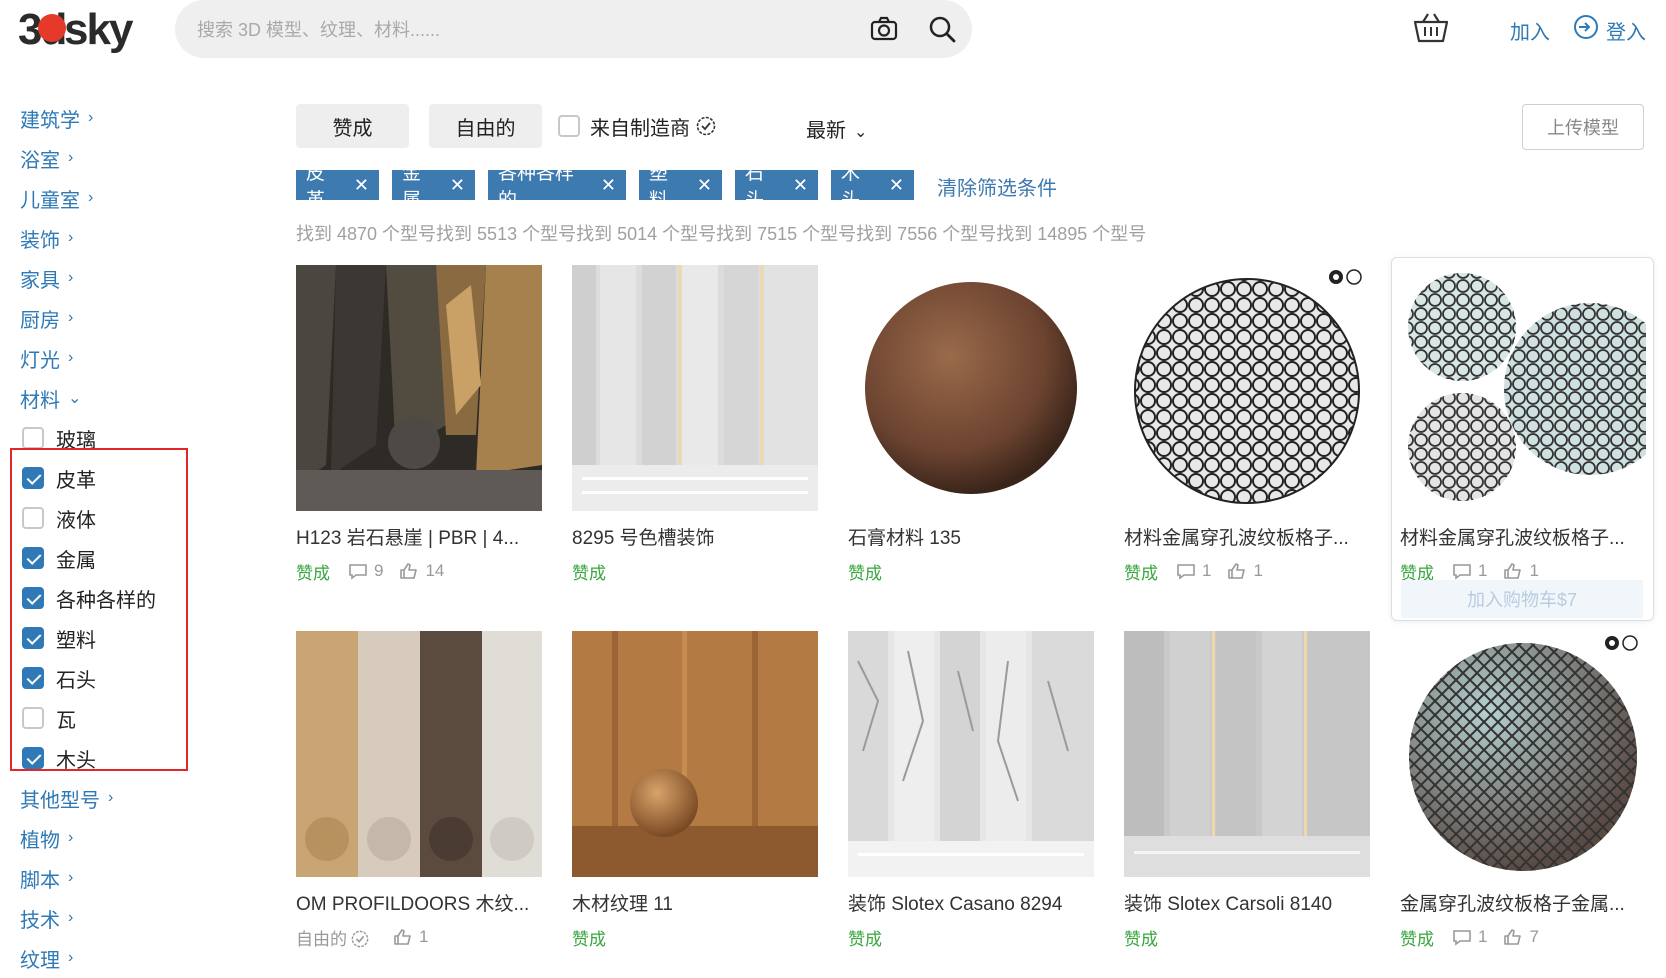 This screenshot has width=1666, height=978. Describe the element at coordinates (557, 187) in the screenshot. I see `tag-misc: 各种各样的 ✕` at that location.